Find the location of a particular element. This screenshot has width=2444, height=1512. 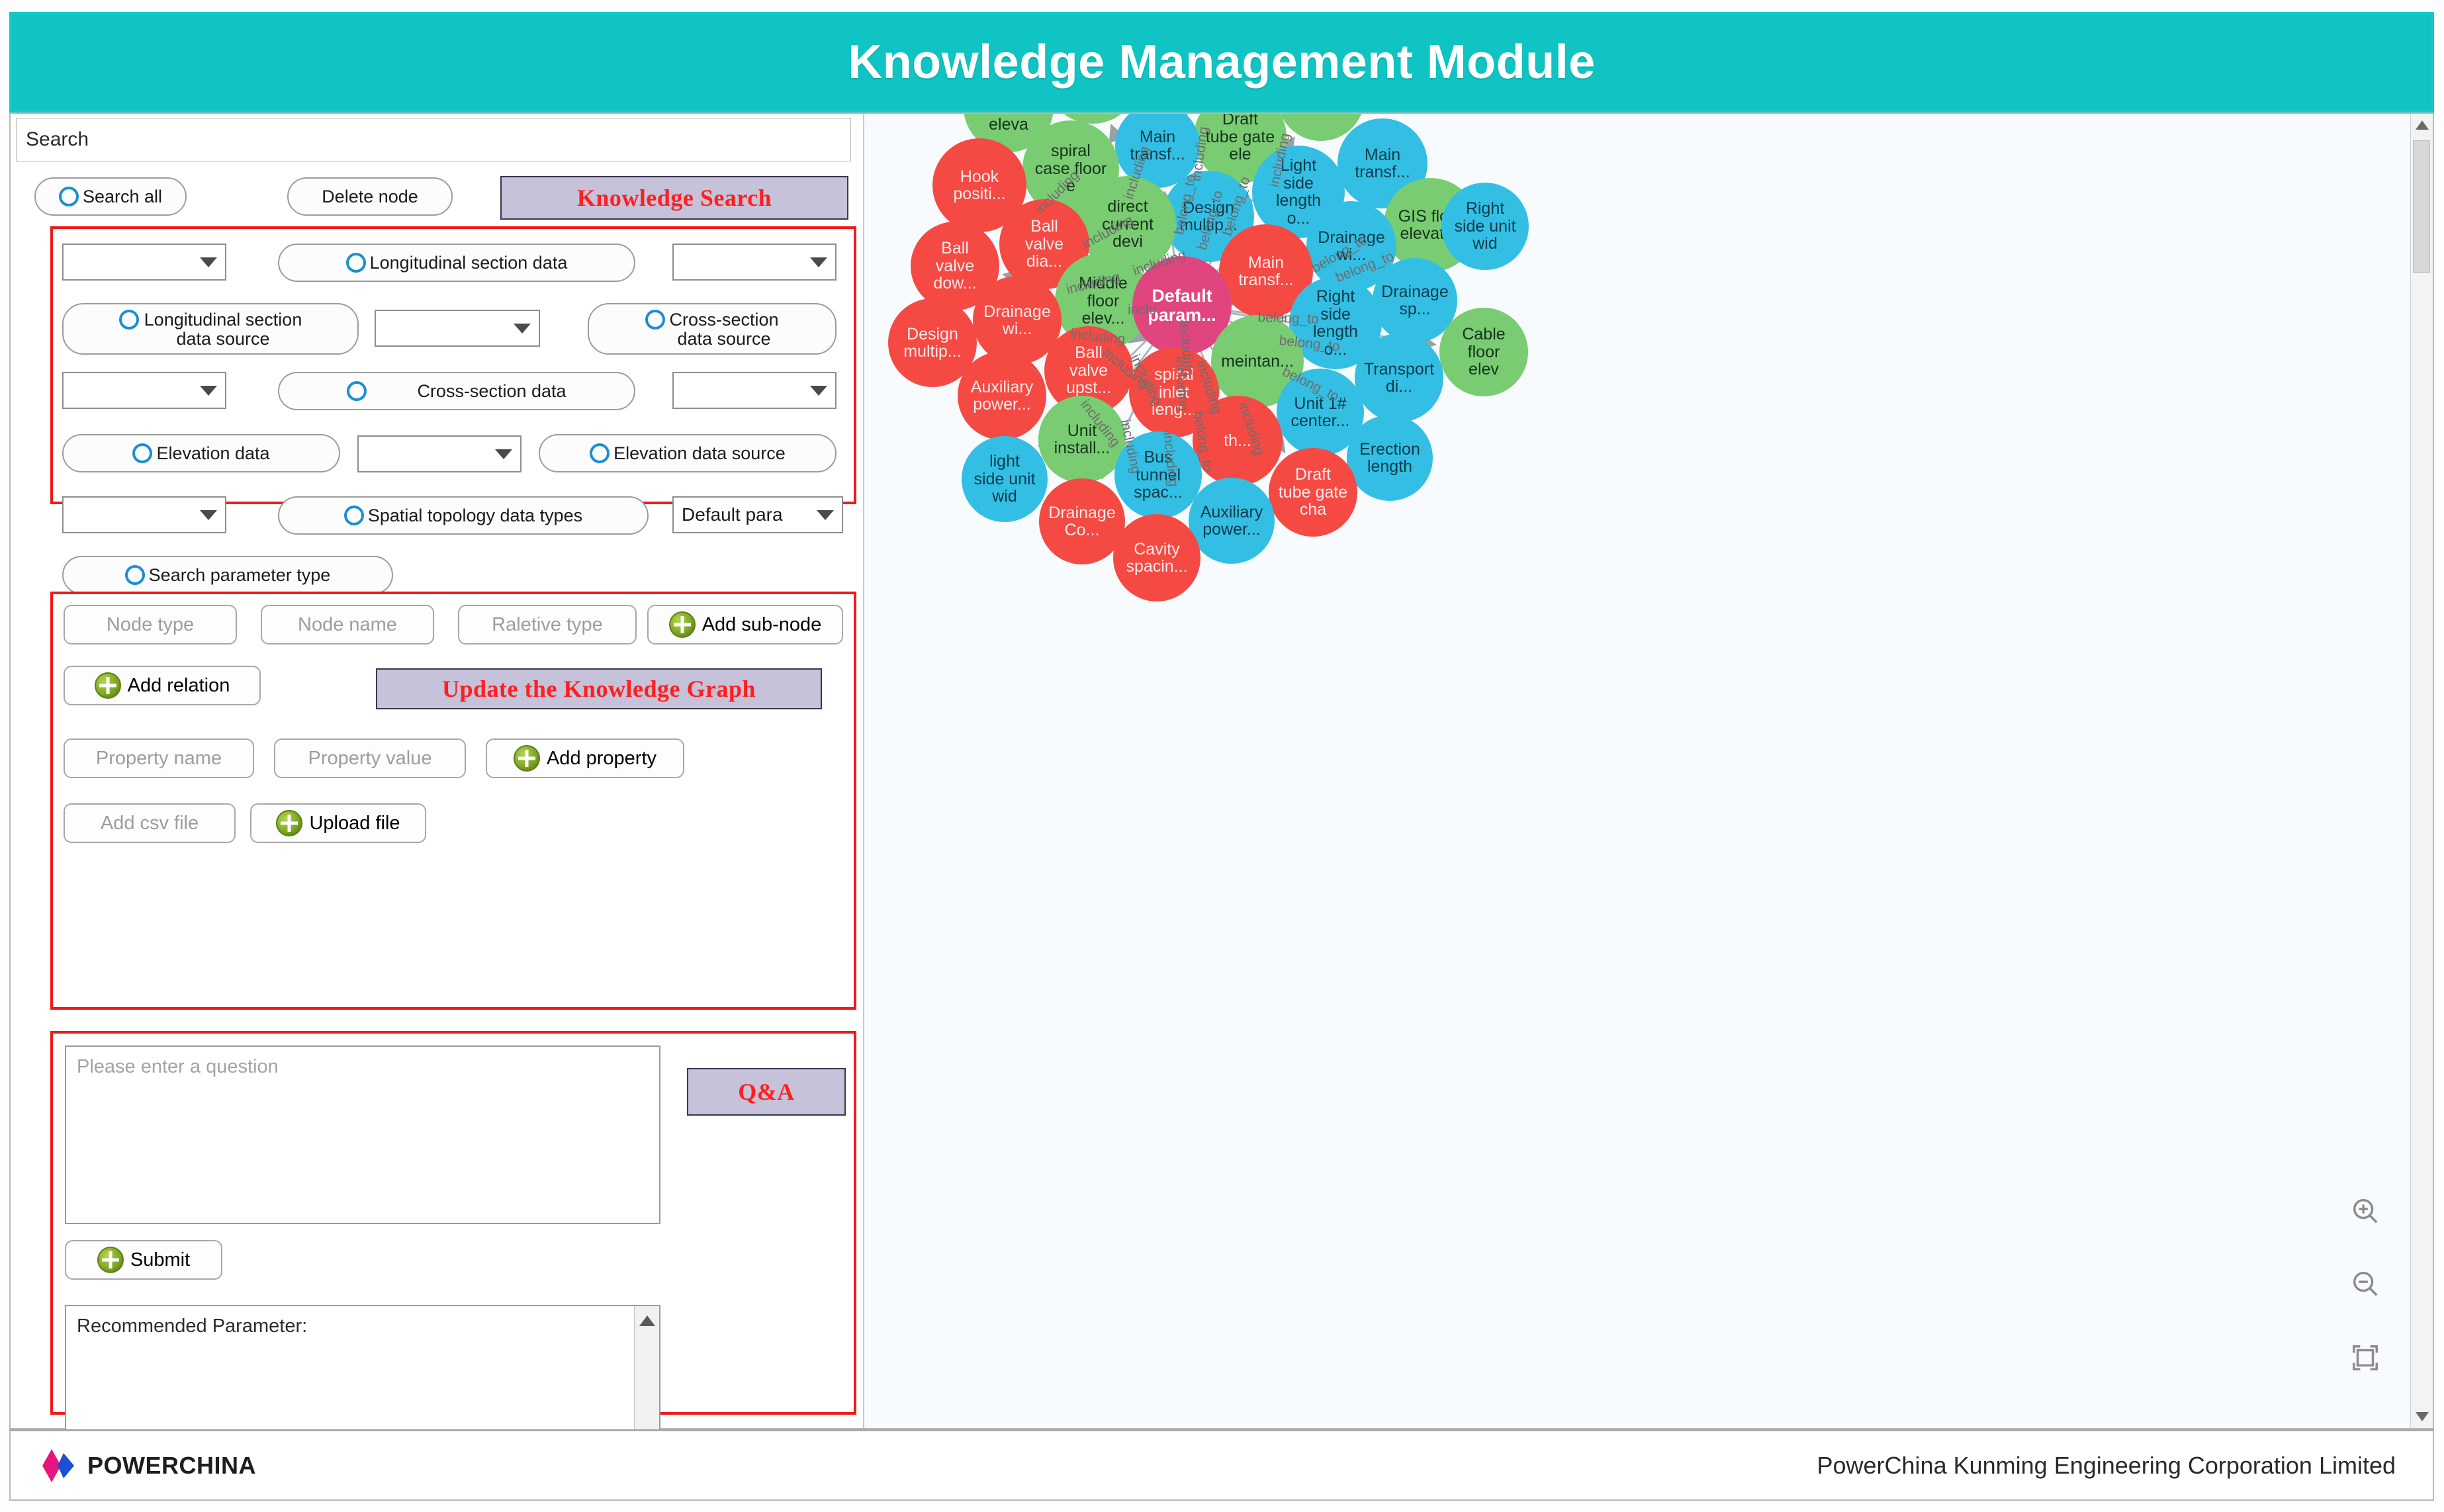

graph-node: Cable floor elev is located at coordinates (1483, 352).